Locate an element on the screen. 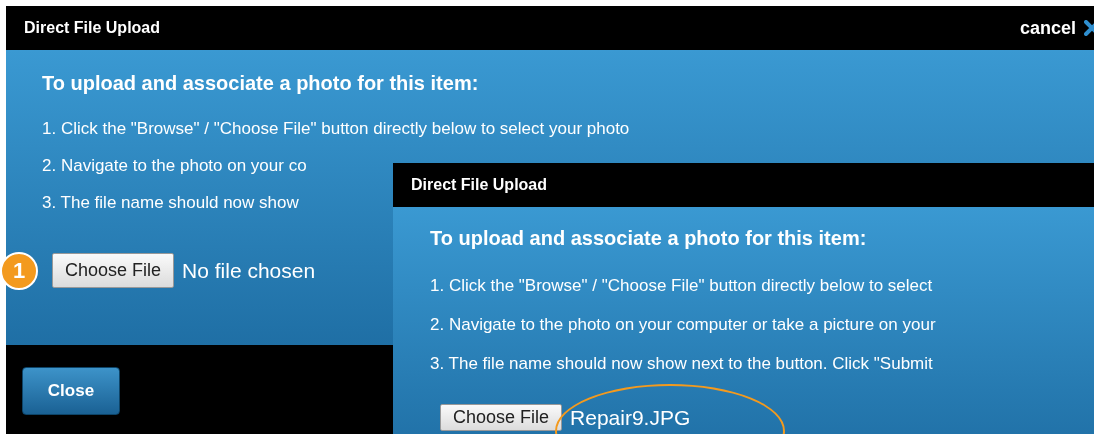 This screenshot has width=1094, height=434. instruction-text: 2. Navigate to the photo on your co is located at coordinates (174, 166).